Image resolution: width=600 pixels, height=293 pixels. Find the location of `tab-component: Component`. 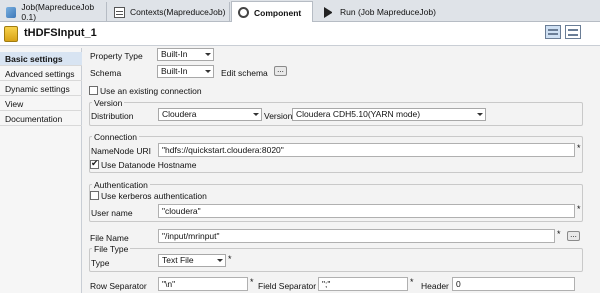

tab-component: Component is located at coordinates (272, 12).